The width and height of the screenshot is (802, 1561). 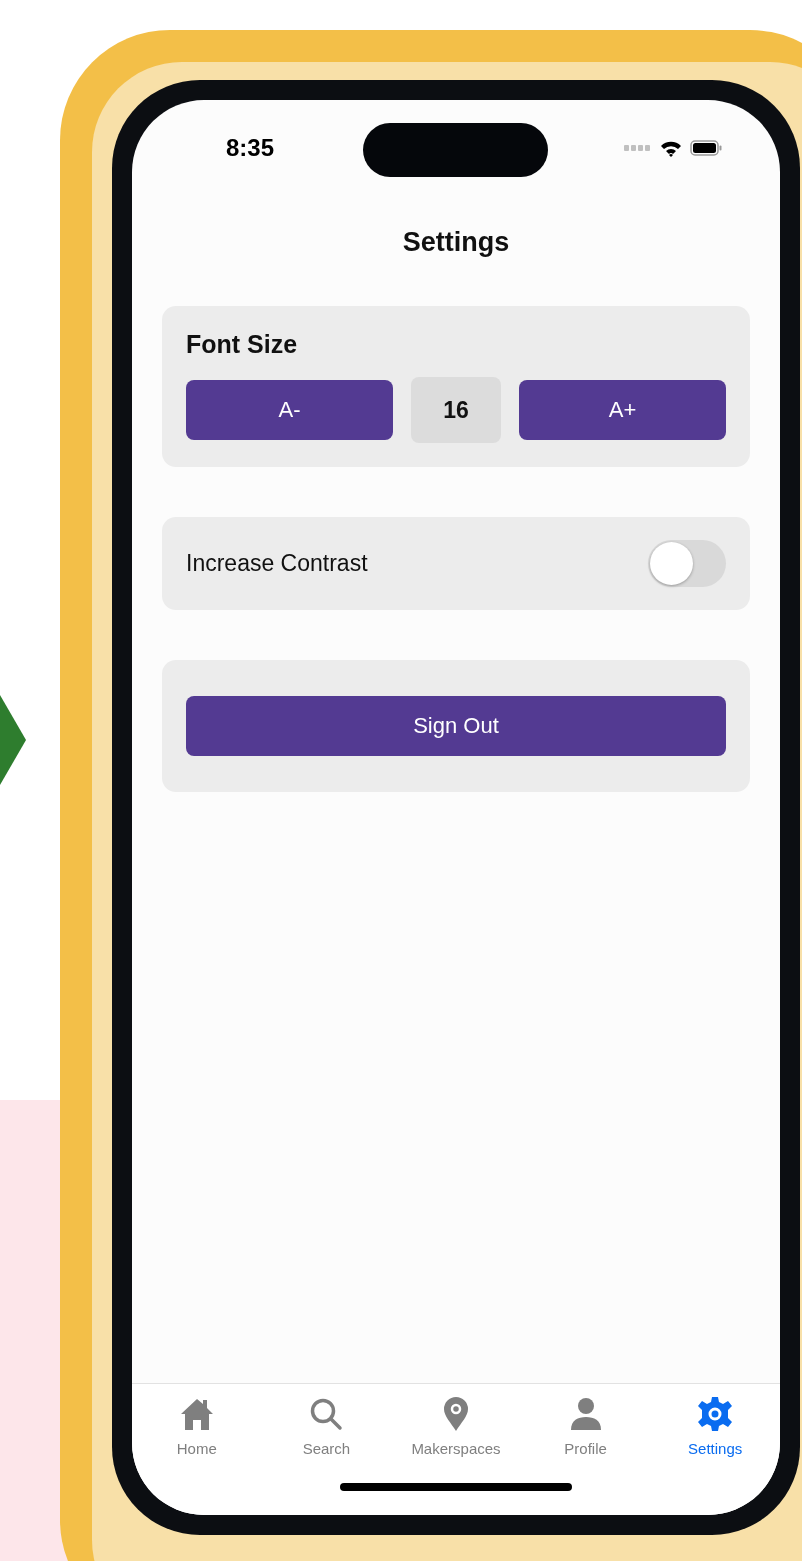 I want to click on font-size-label: Font Size, so click(x=242, y=344).